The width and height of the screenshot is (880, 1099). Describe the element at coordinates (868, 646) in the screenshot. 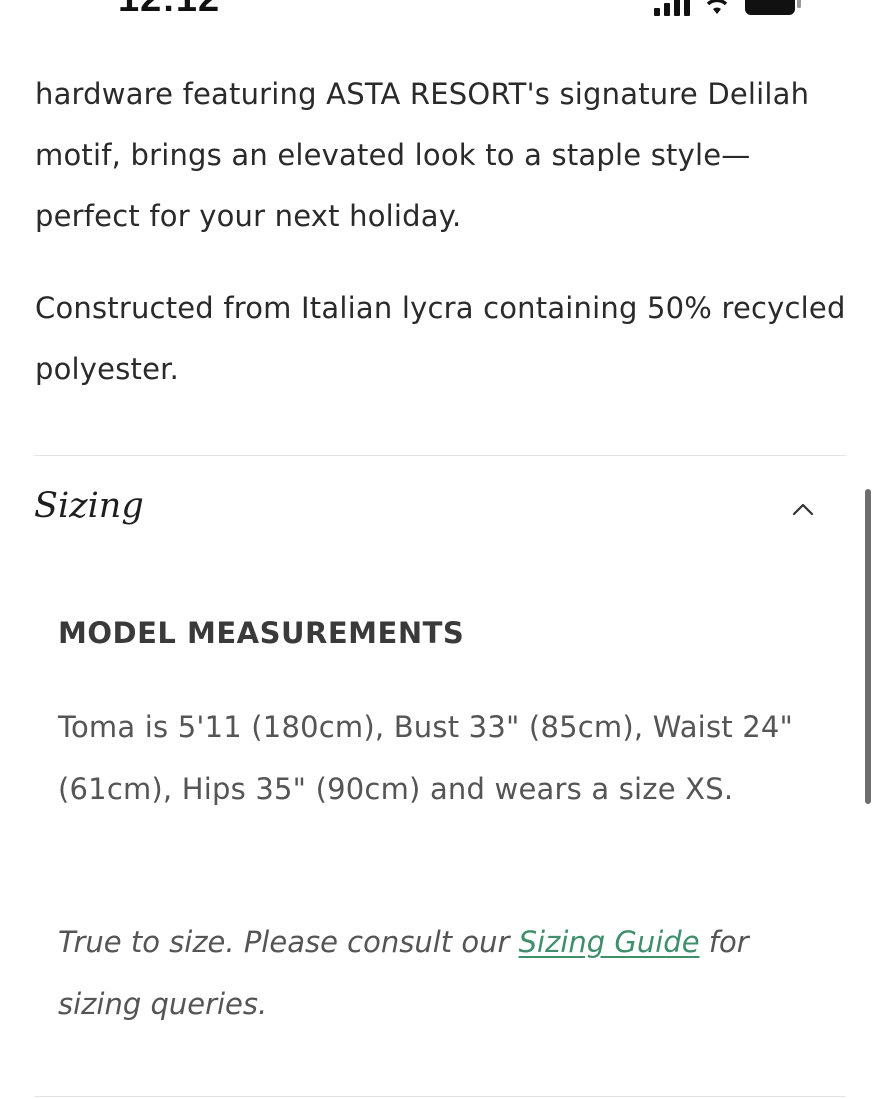

I see `scrollbar-thumb` at that location.